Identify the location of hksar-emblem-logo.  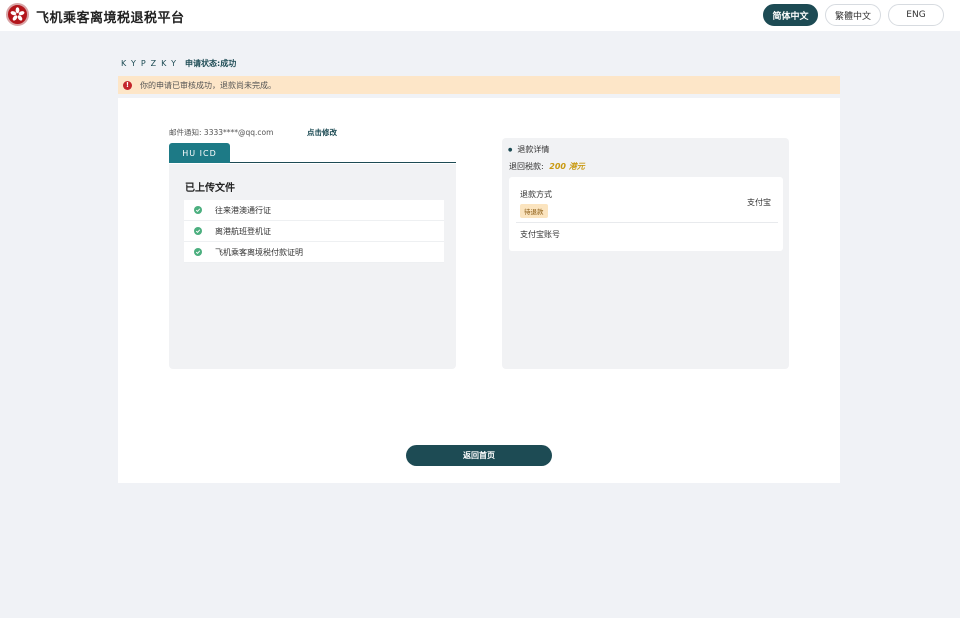
(17, 14).